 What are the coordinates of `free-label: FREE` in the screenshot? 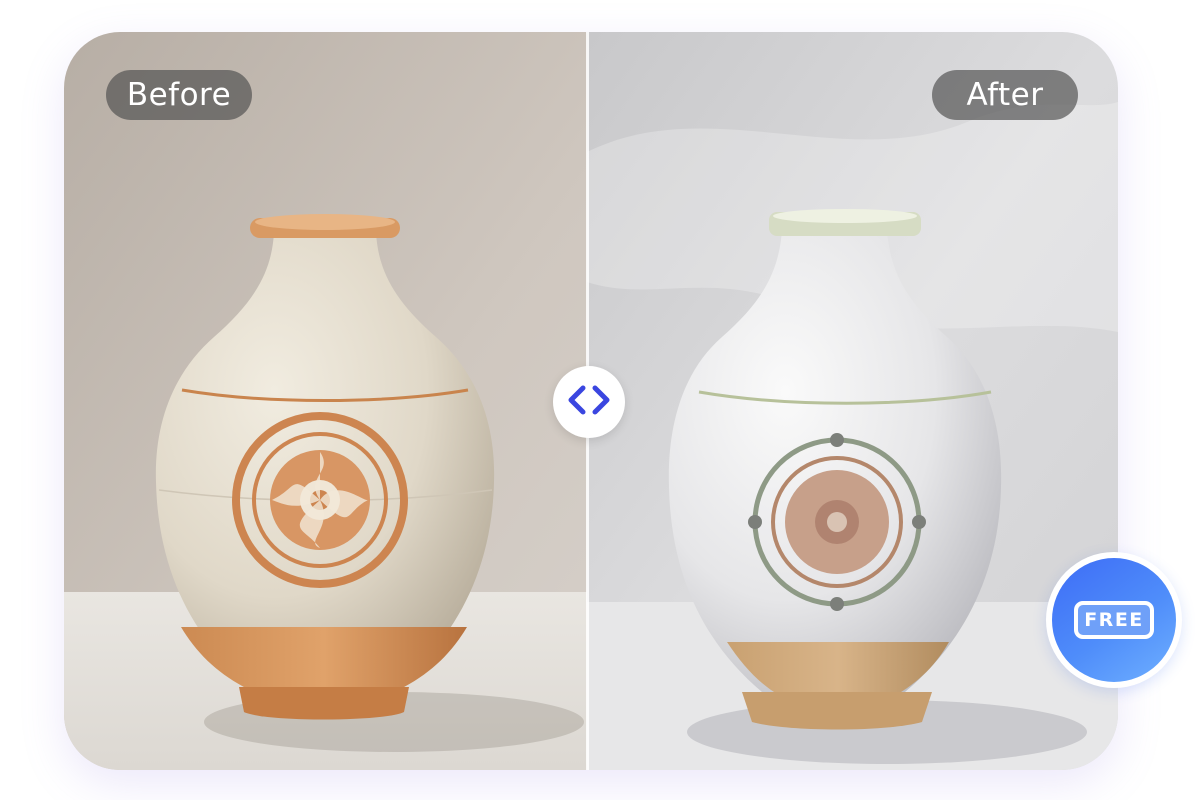 It's located at (1114, 620).